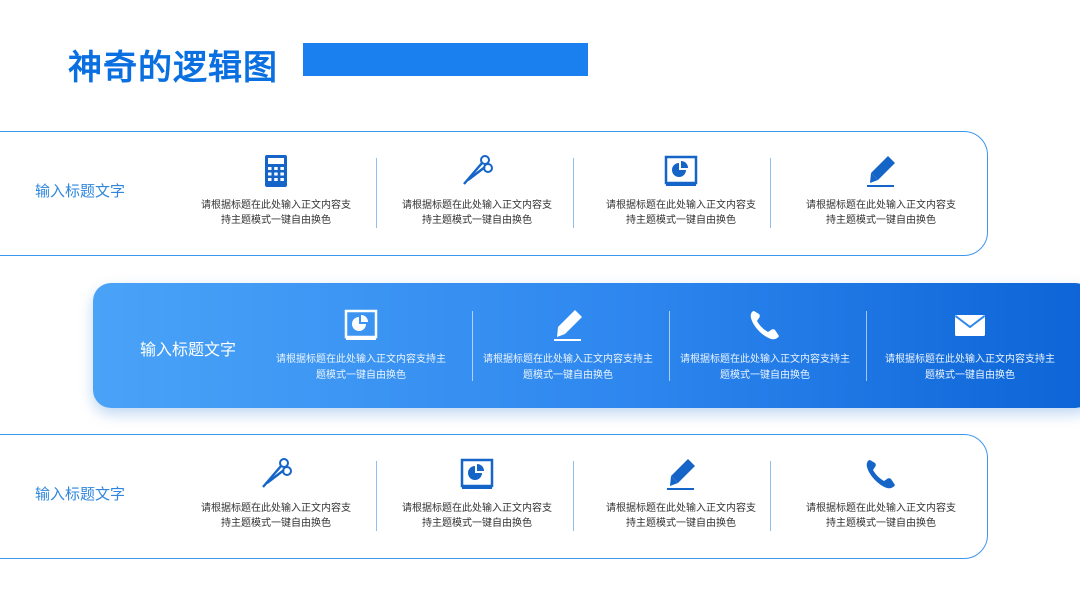 Image resolution: width=1080 pixels, height=608 pixels. Describe the element at coordinates (970, 325) in the screenshot. I see `mail-icon` at that location.